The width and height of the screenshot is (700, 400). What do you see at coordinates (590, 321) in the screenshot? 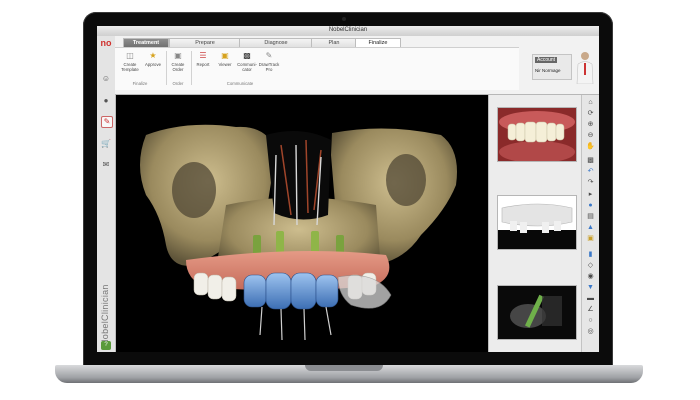
I see `tube-icon: ○` at bounding box center [590, 321].